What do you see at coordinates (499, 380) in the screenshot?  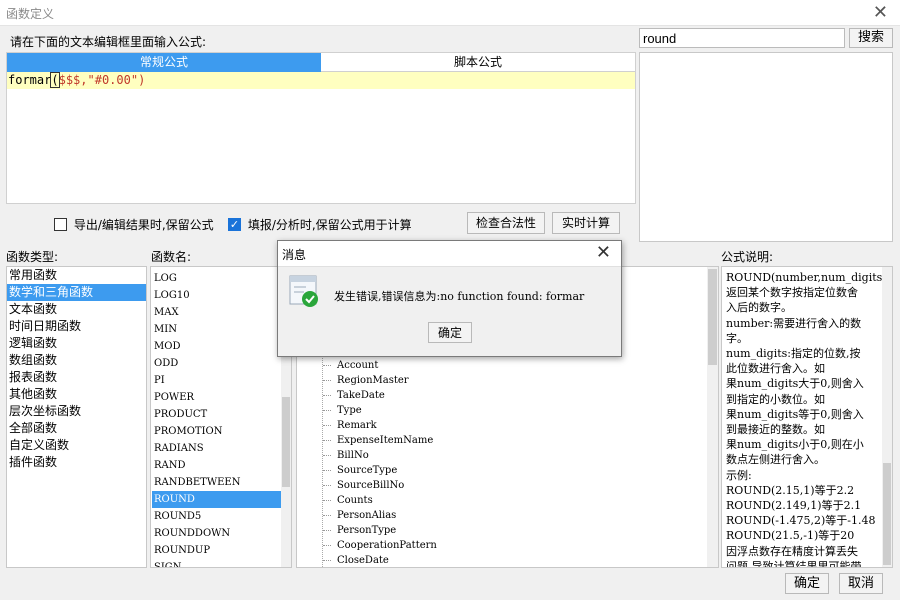 I see `field-tree-item: RegionMaster` at bounding box center [499, 380].